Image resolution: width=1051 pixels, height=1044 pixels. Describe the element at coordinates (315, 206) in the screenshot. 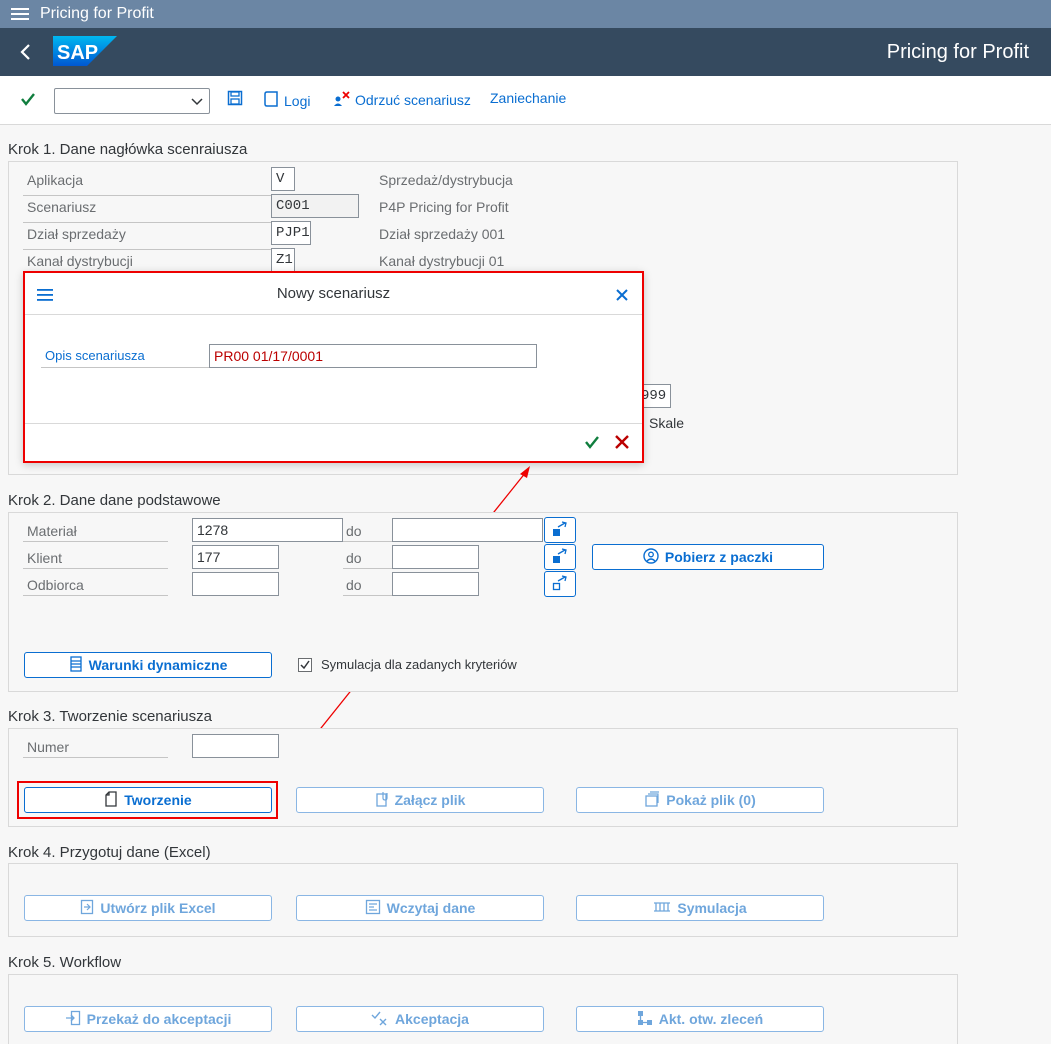

I see `scenario-field: C001` at that location.